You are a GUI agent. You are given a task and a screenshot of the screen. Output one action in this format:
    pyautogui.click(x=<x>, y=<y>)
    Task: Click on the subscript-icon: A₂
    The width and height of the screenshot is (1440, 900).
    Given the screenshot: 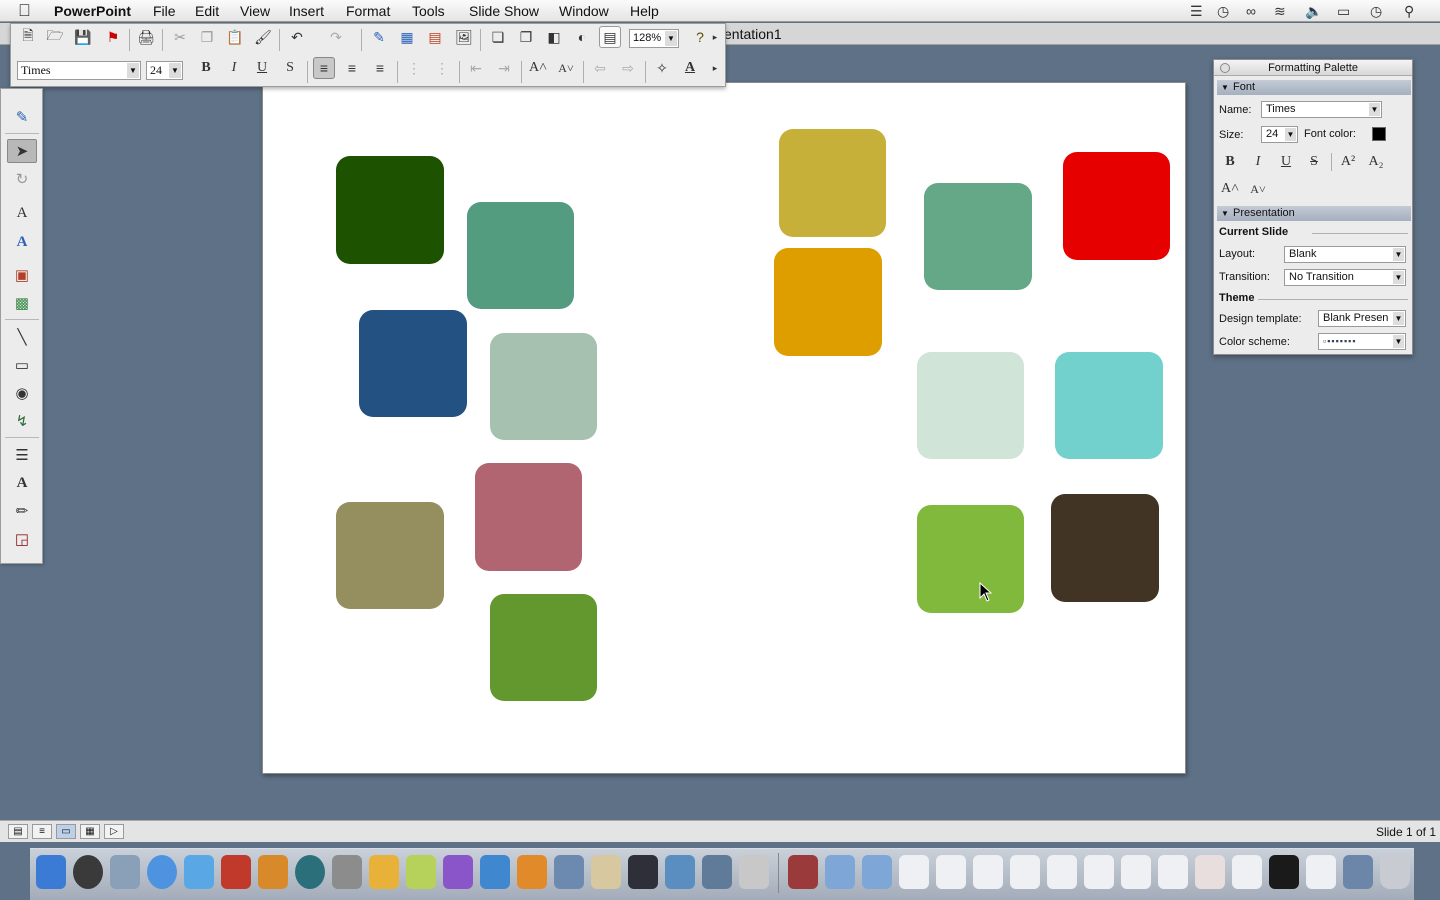 What is the action you would take?
    pyautogui.click(x=1376, y=162)
    